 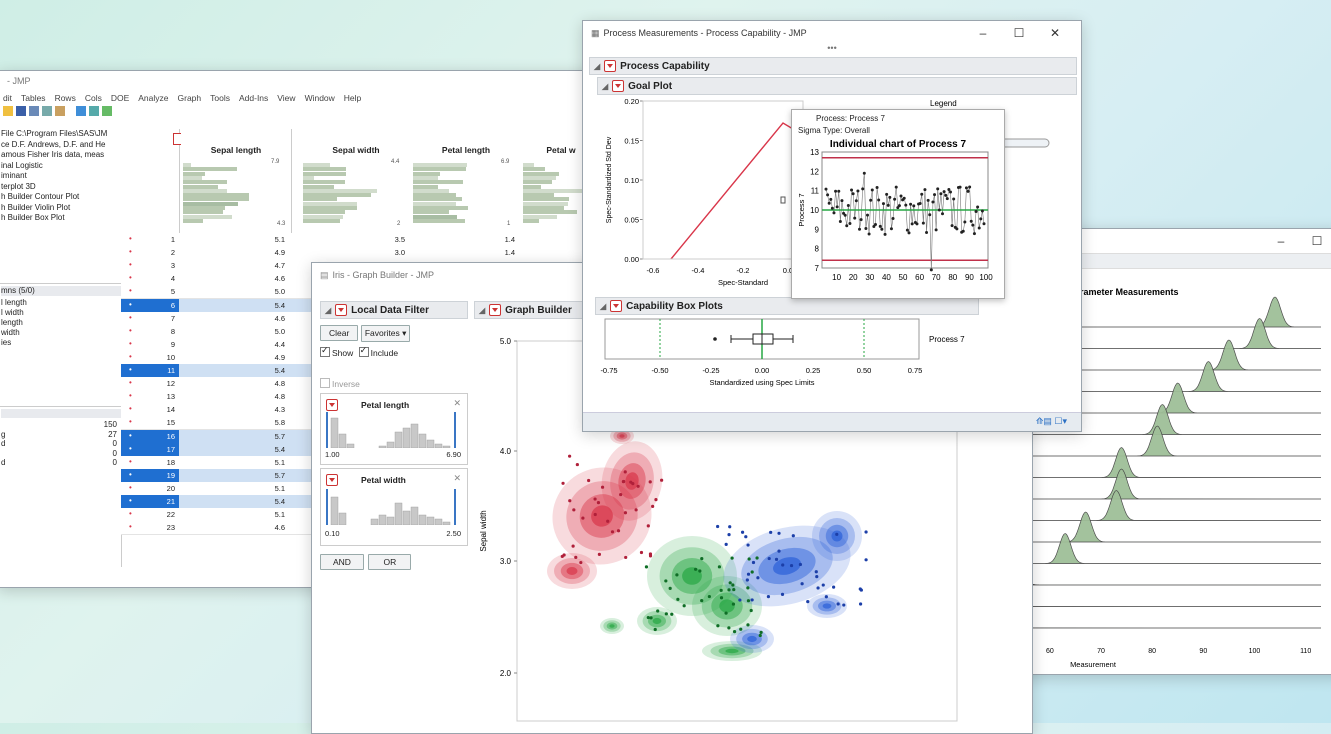 I want to click on menu-item: Analyze, so click(x=153, y=98).